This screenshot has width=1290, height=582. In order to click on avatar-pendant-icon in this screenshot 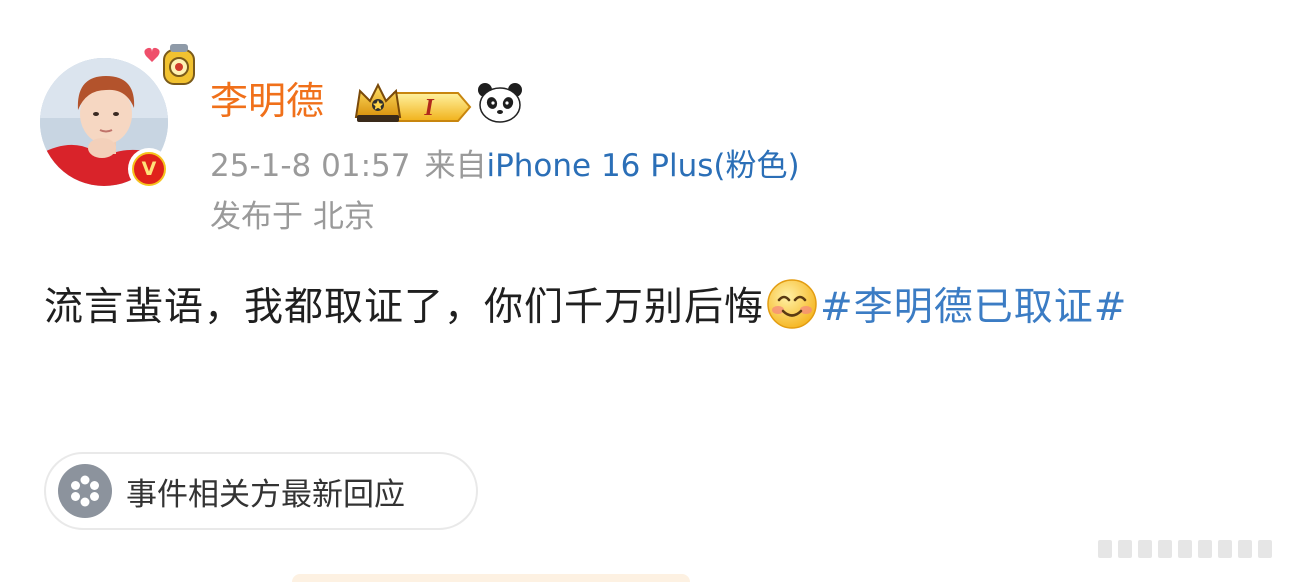, I will do `click(169, 64)`.